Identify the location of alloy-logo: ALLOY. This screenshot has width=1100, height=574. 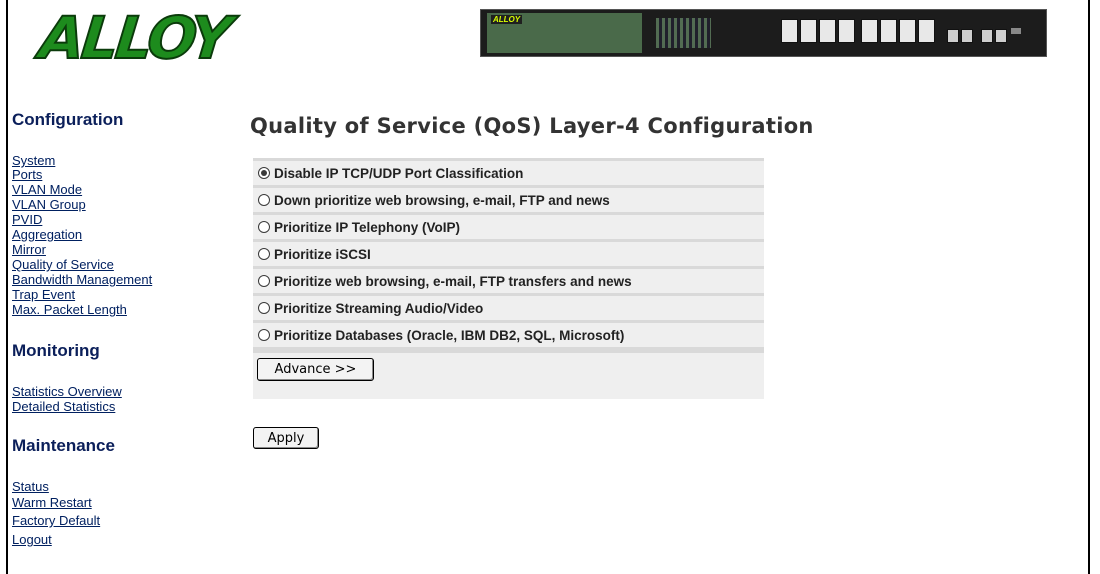
(145, 38).